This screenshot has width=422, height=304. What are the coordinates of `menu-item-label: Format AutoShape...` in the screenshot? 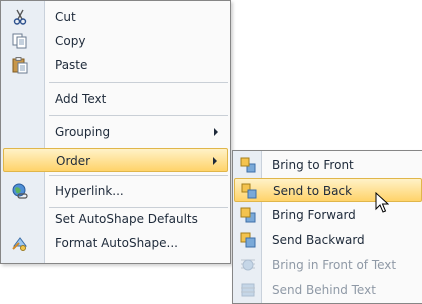 It's located at (116, 243).